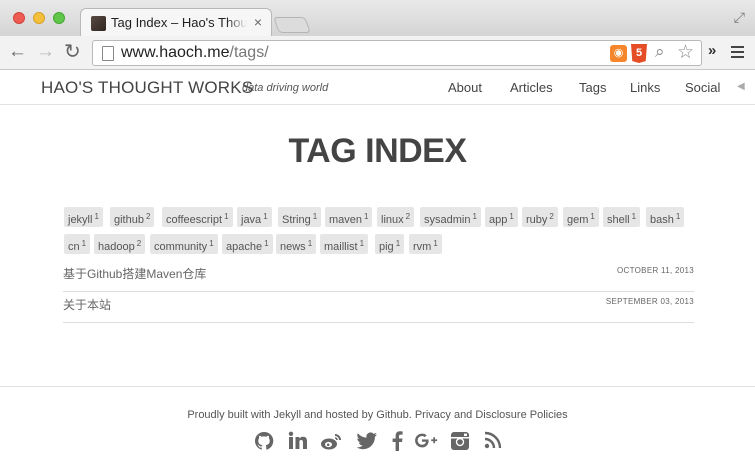 The image size is (755, 472). I want to click on tag-community: community 1, so click(184, 244).